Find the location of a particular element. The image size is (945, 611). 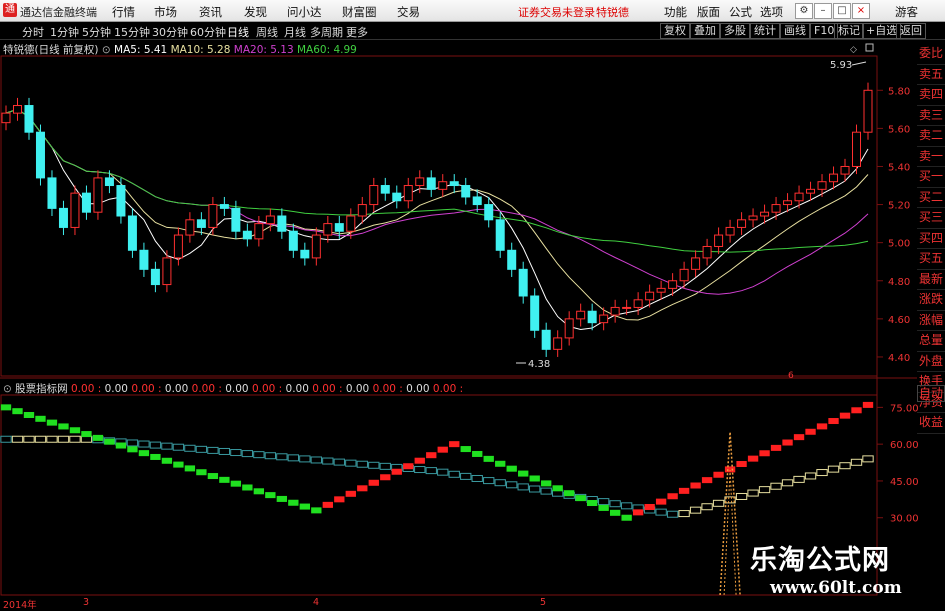

menu-wenxiaoda: 问小达 is located at coordinates (304, 12).